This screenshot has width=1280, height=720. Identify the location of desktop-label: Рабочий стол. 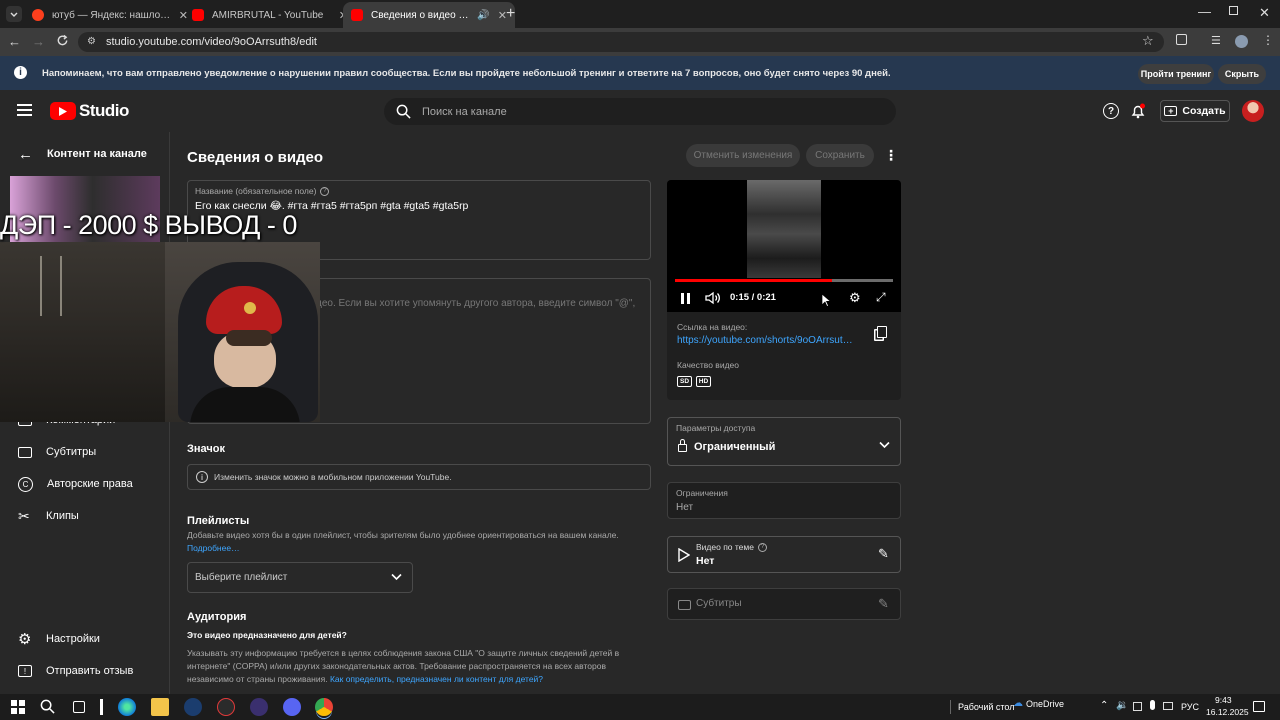
(986, 707).